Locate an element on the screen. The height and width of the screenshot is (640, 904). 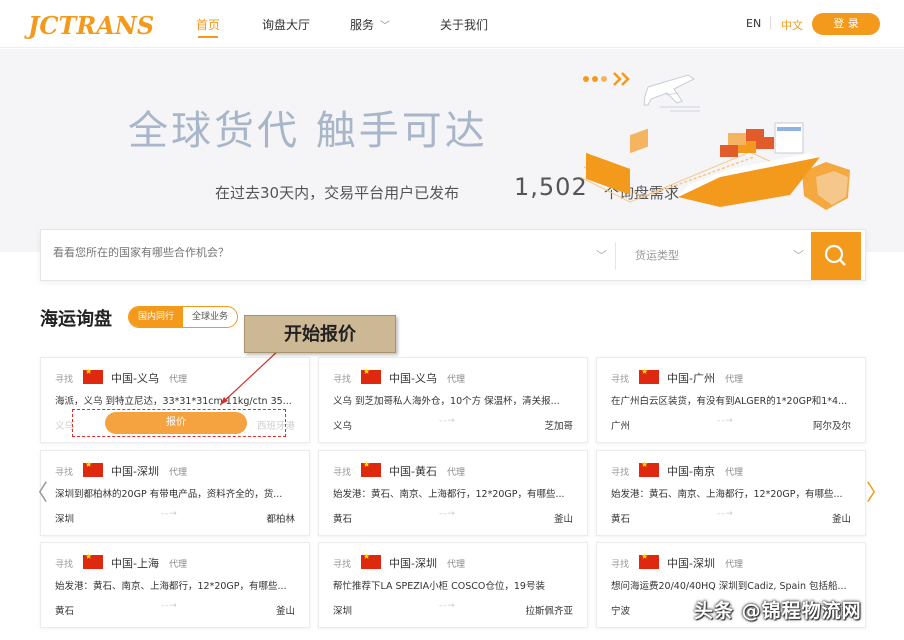
search-bar: ﹀ 货运类型 ﹀ is located at coordinates (453, 255).